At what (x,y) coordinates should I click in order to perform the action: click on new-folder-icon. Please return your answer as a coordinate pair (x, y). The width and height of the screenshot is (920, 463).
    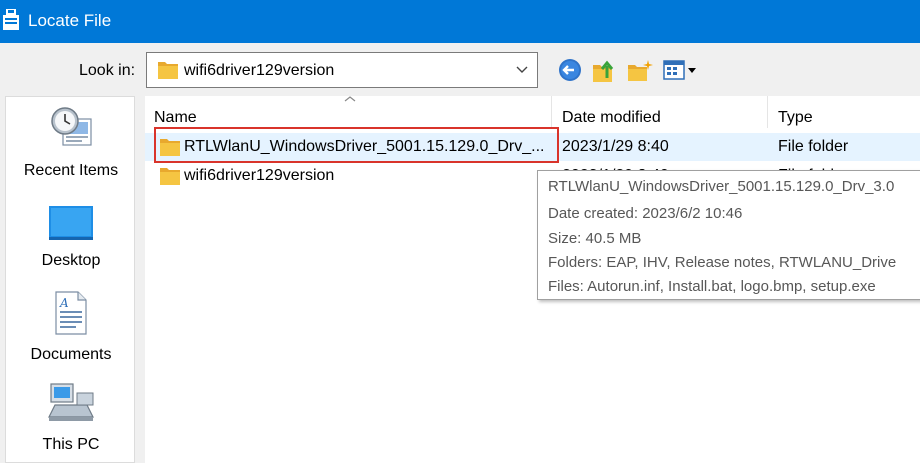
    Looking at the image, I should click on (640, 70).